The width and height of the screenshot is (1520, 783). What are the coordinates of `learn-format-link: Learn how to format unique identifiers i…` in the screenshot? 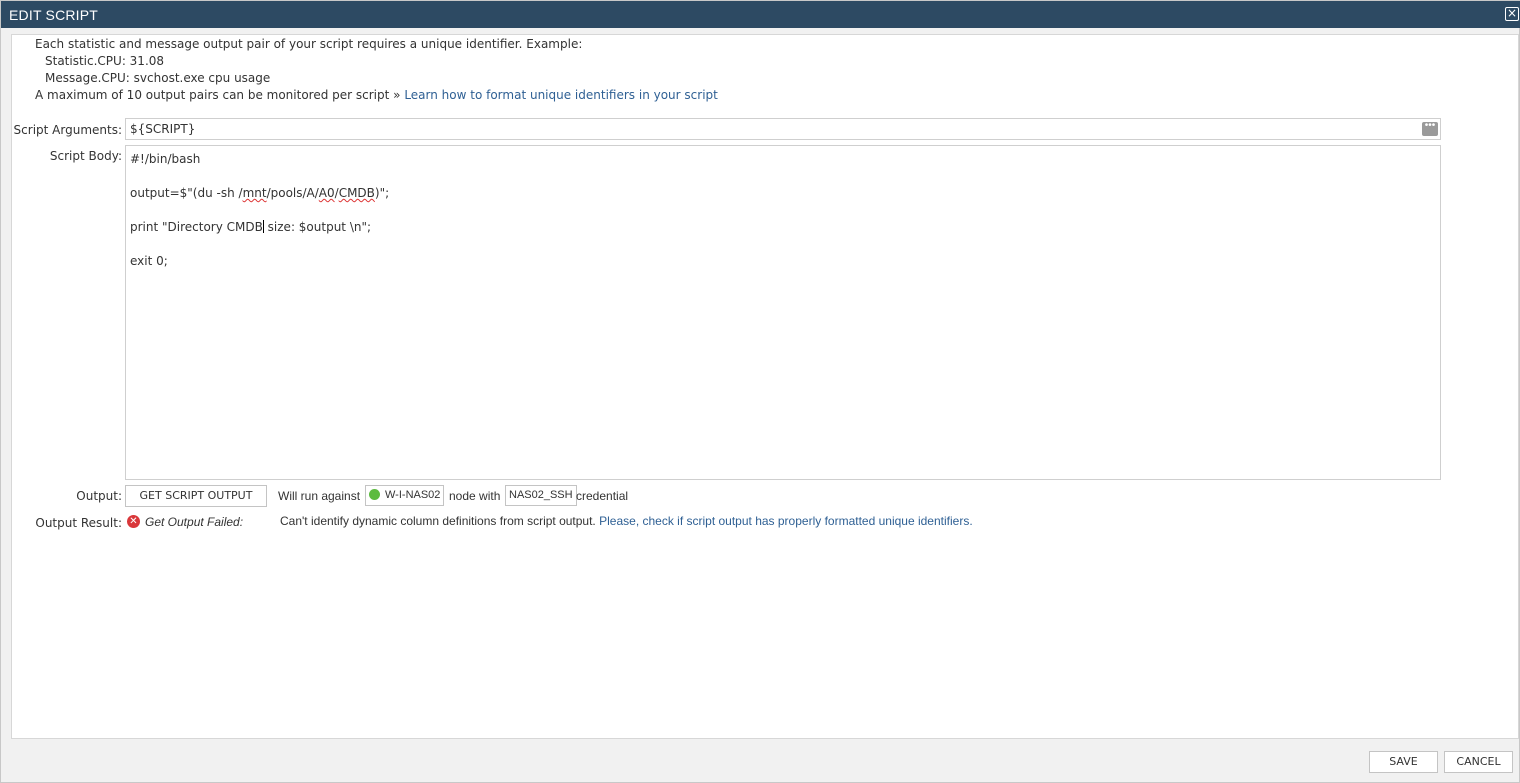 It's located at (561, 95).